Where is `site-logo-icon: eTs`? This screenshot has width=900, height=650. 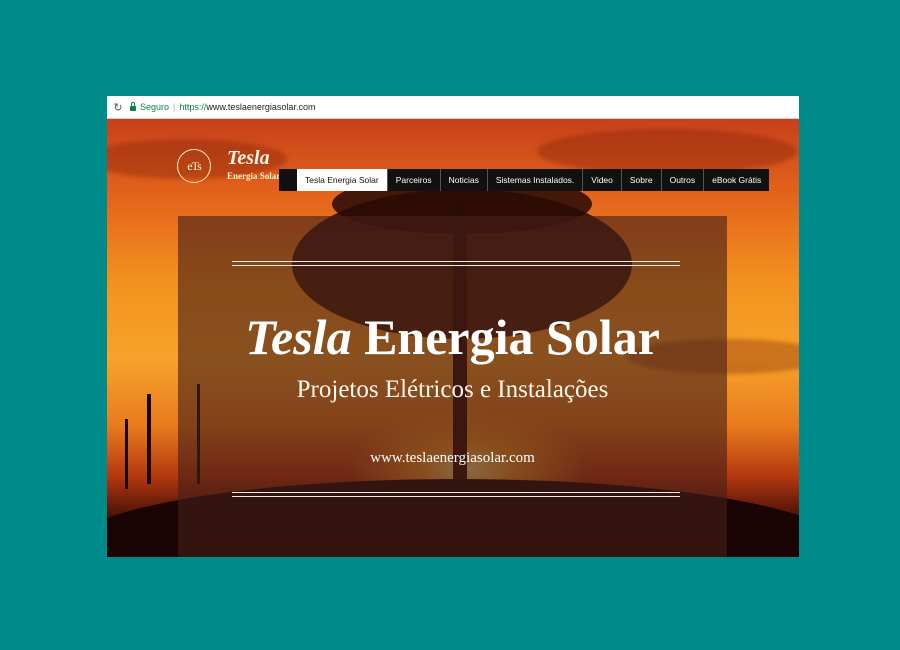 site-logo-icon: eTs is located at coordinates (194, 166).